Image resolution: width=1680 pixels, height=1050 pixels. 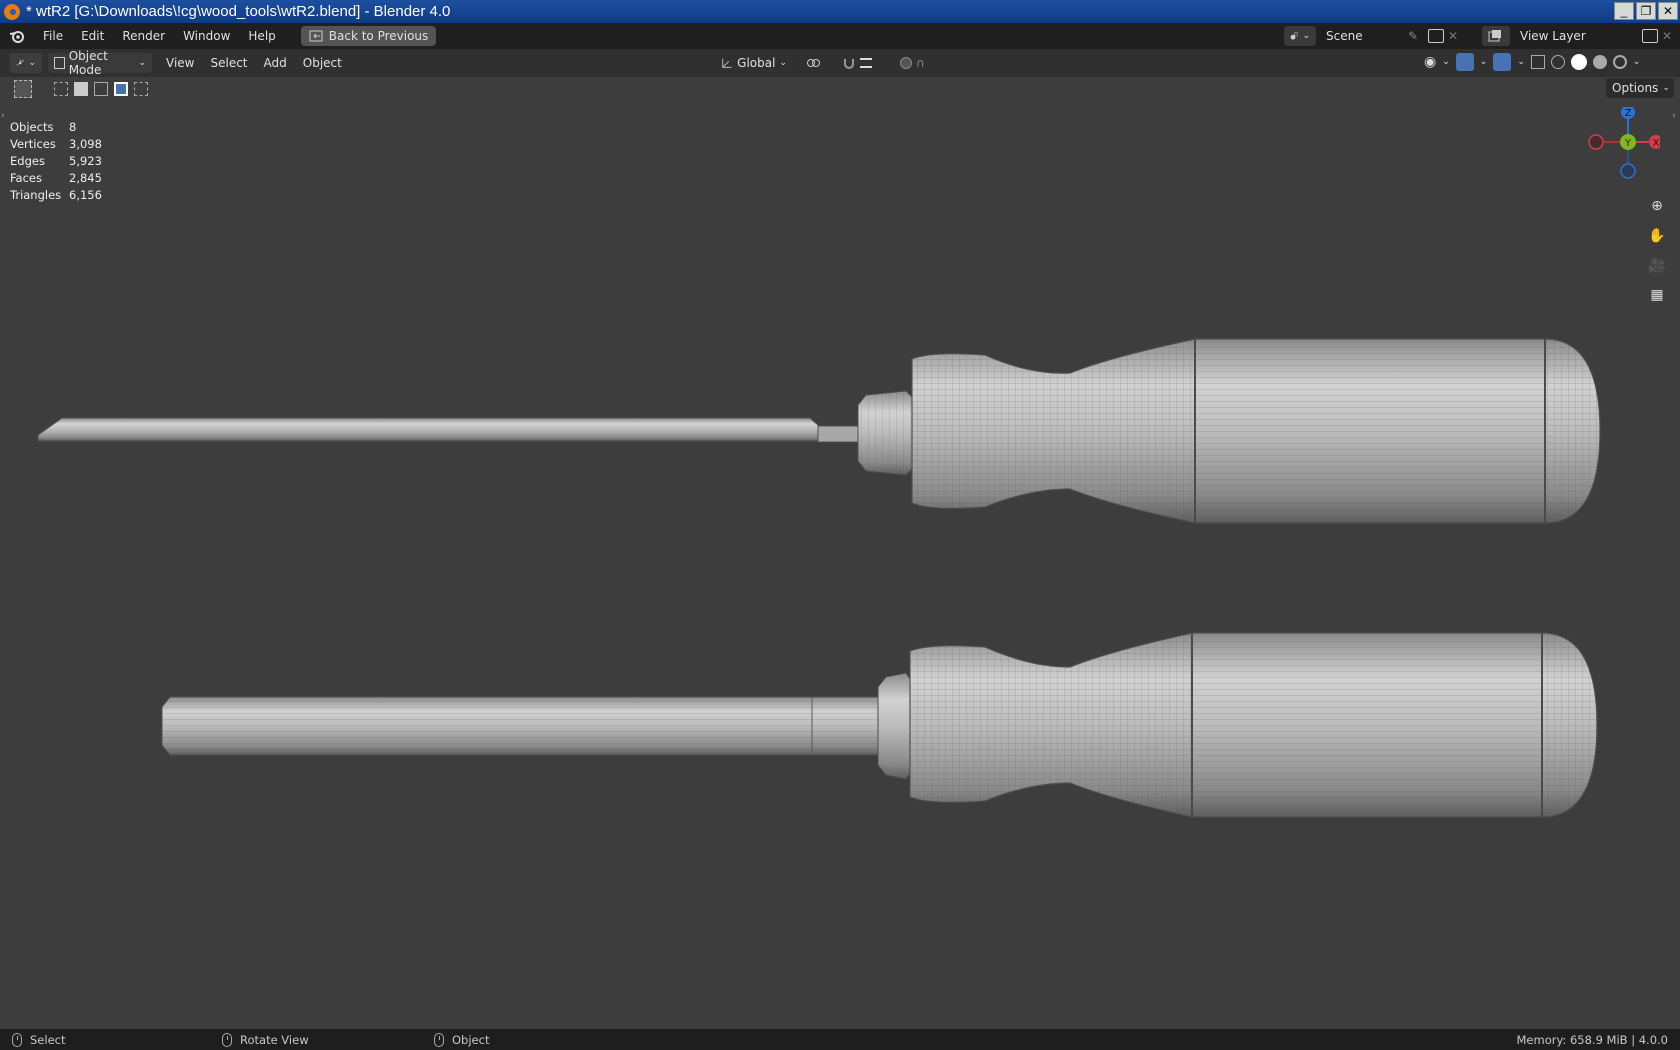 What do you see at coordinates (439, 1039) in the screenshot?
I see `right-mouse-icon` at bounding box center [439, 1039].